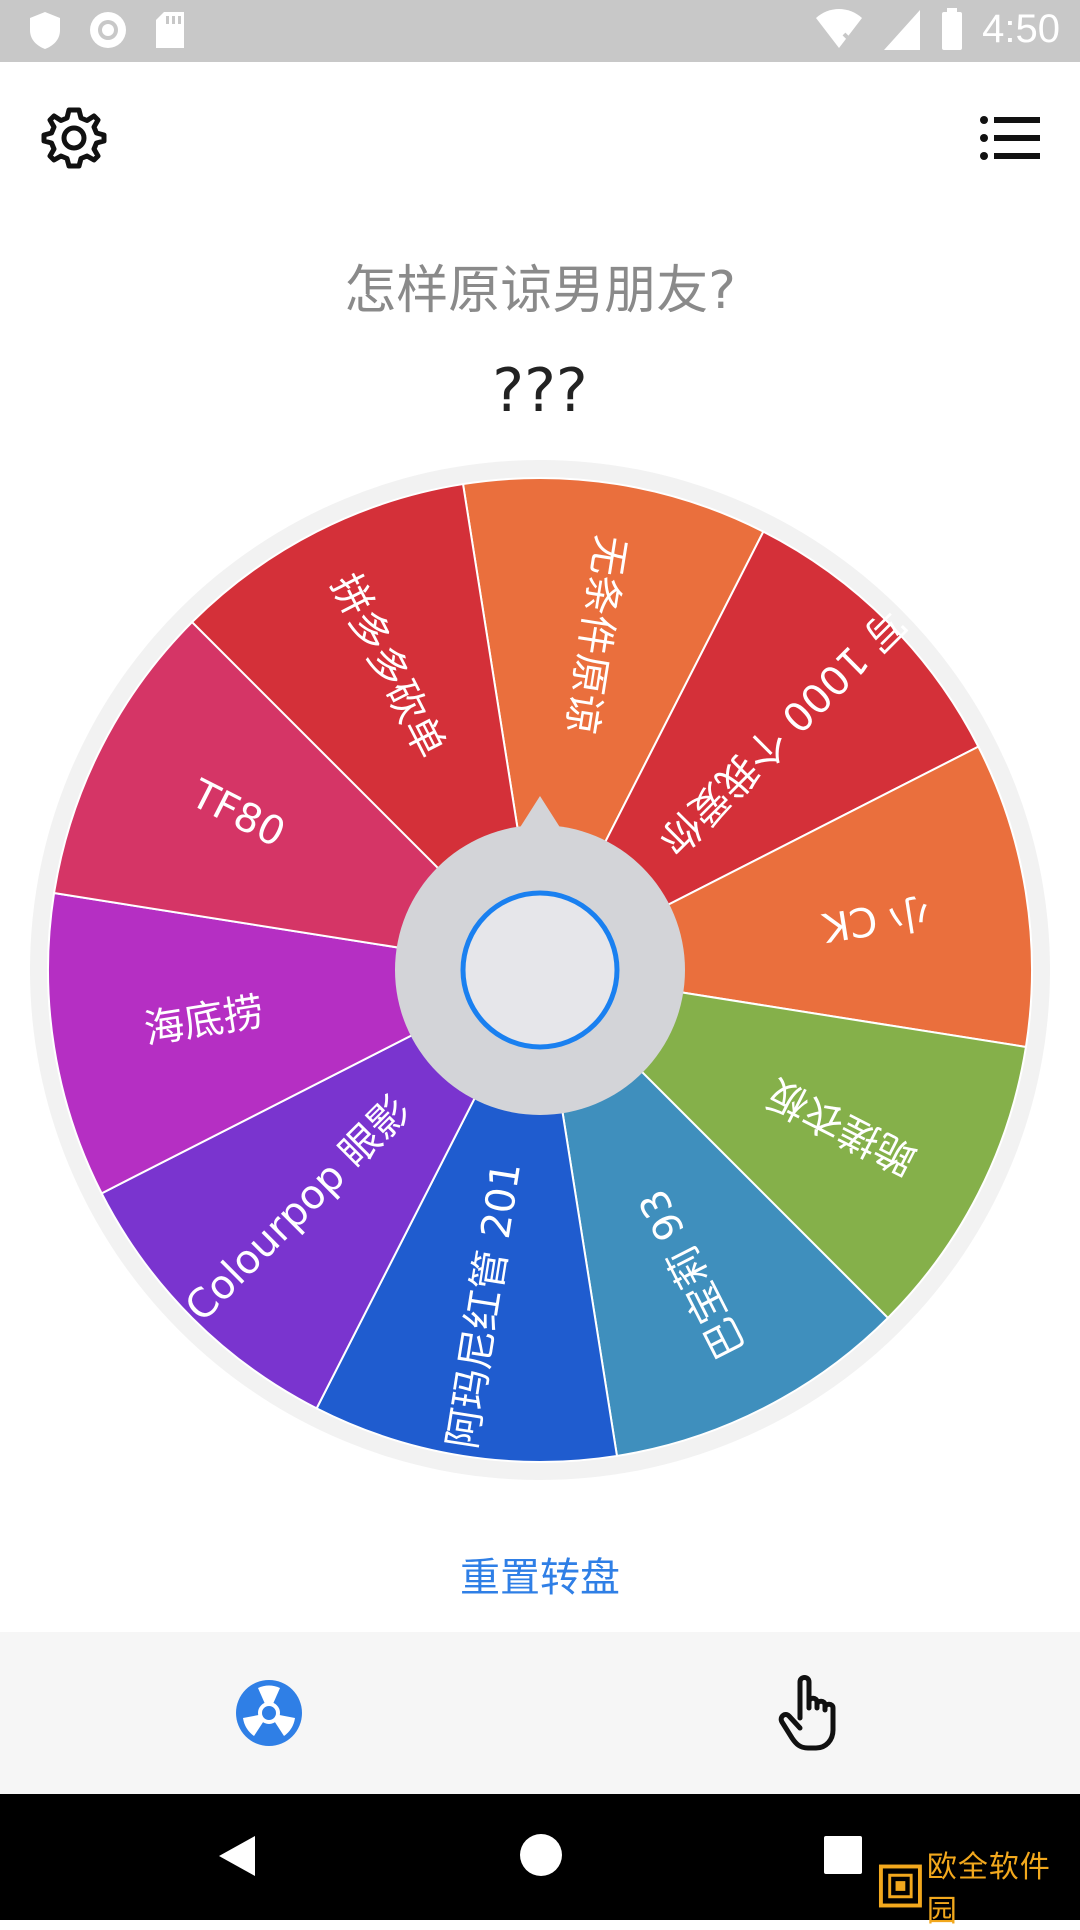 The image size is (1080, 1930). I want to click on nav-wheel-tab, so click(269, 1713).